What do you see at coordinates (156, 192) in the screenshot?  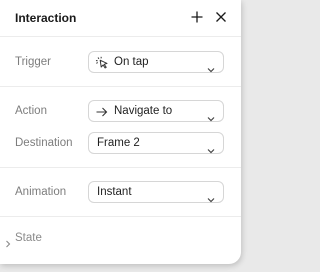 I see `animation-select: Instant` at bounding box center [156, 192].